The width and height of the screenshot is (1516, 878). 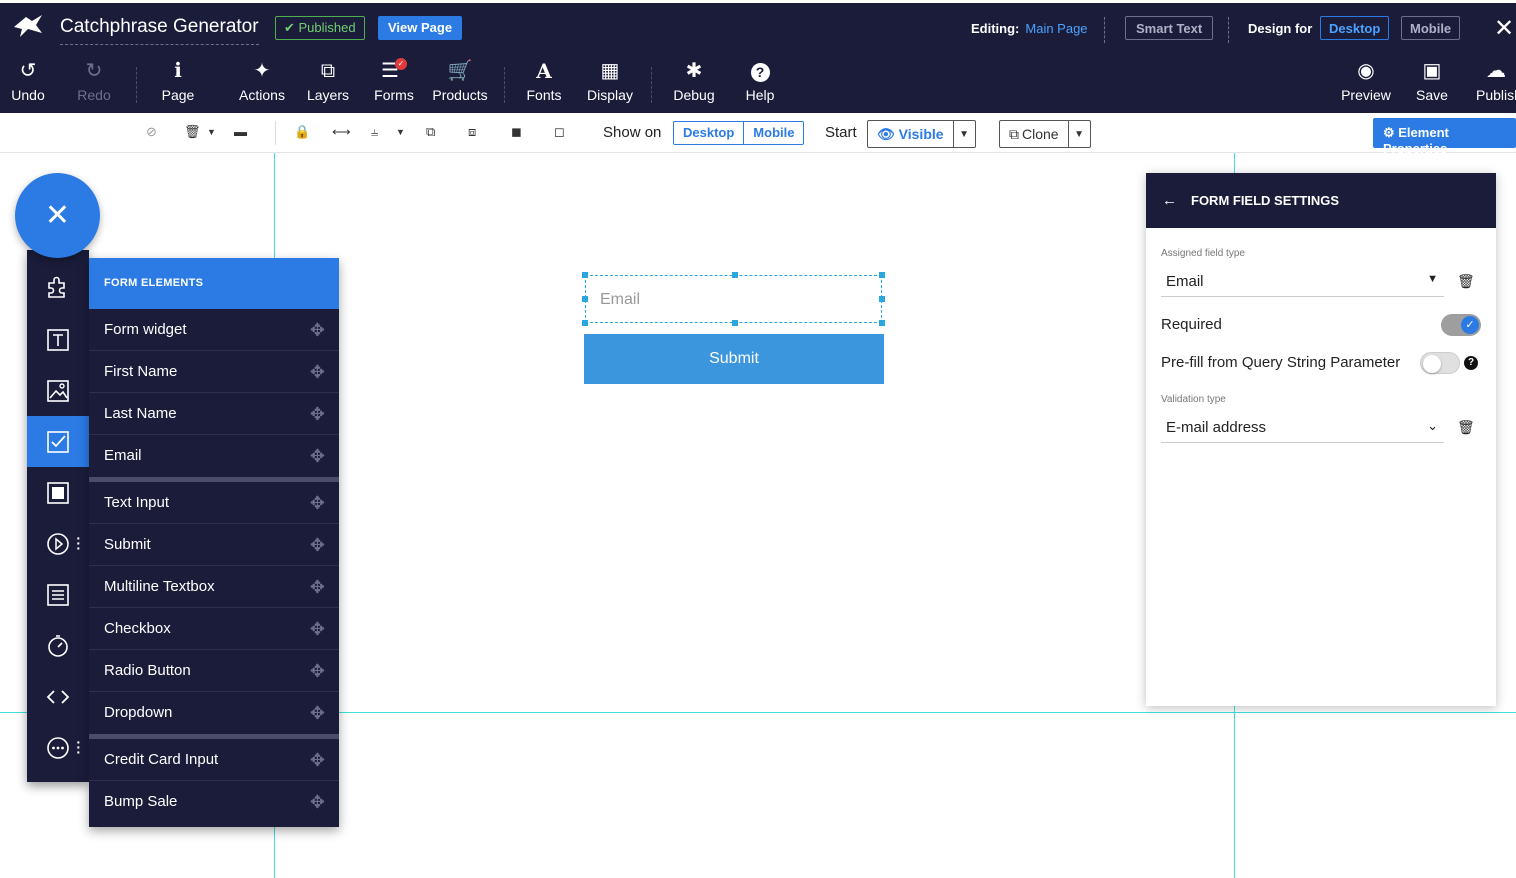 I want to click on preview-button: ◉ Preview, so click(x=1366, y=83).